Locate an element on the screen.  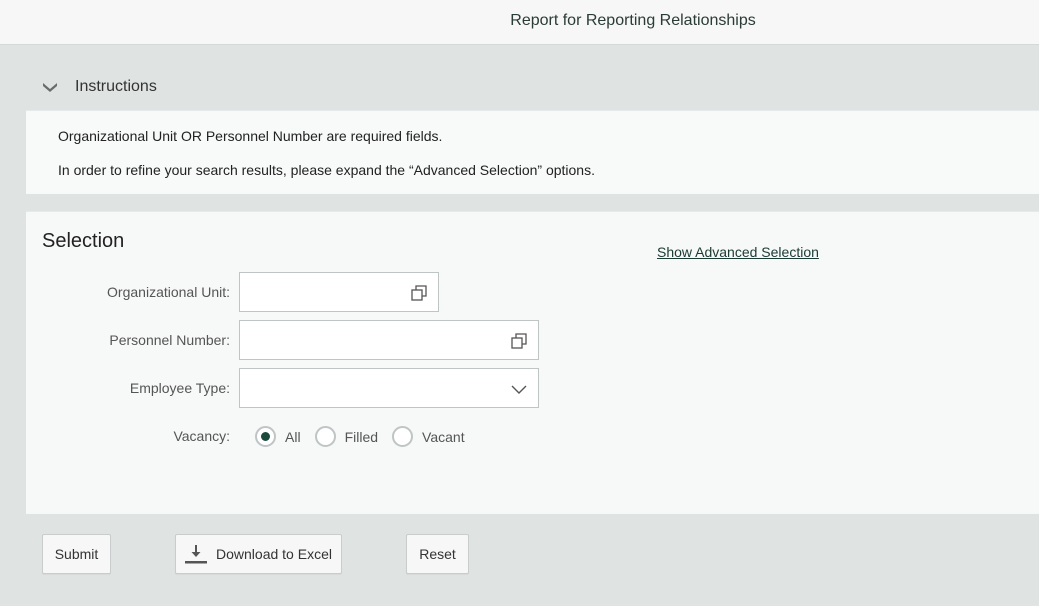
employee-type-input is located at coordinates (389, 388).